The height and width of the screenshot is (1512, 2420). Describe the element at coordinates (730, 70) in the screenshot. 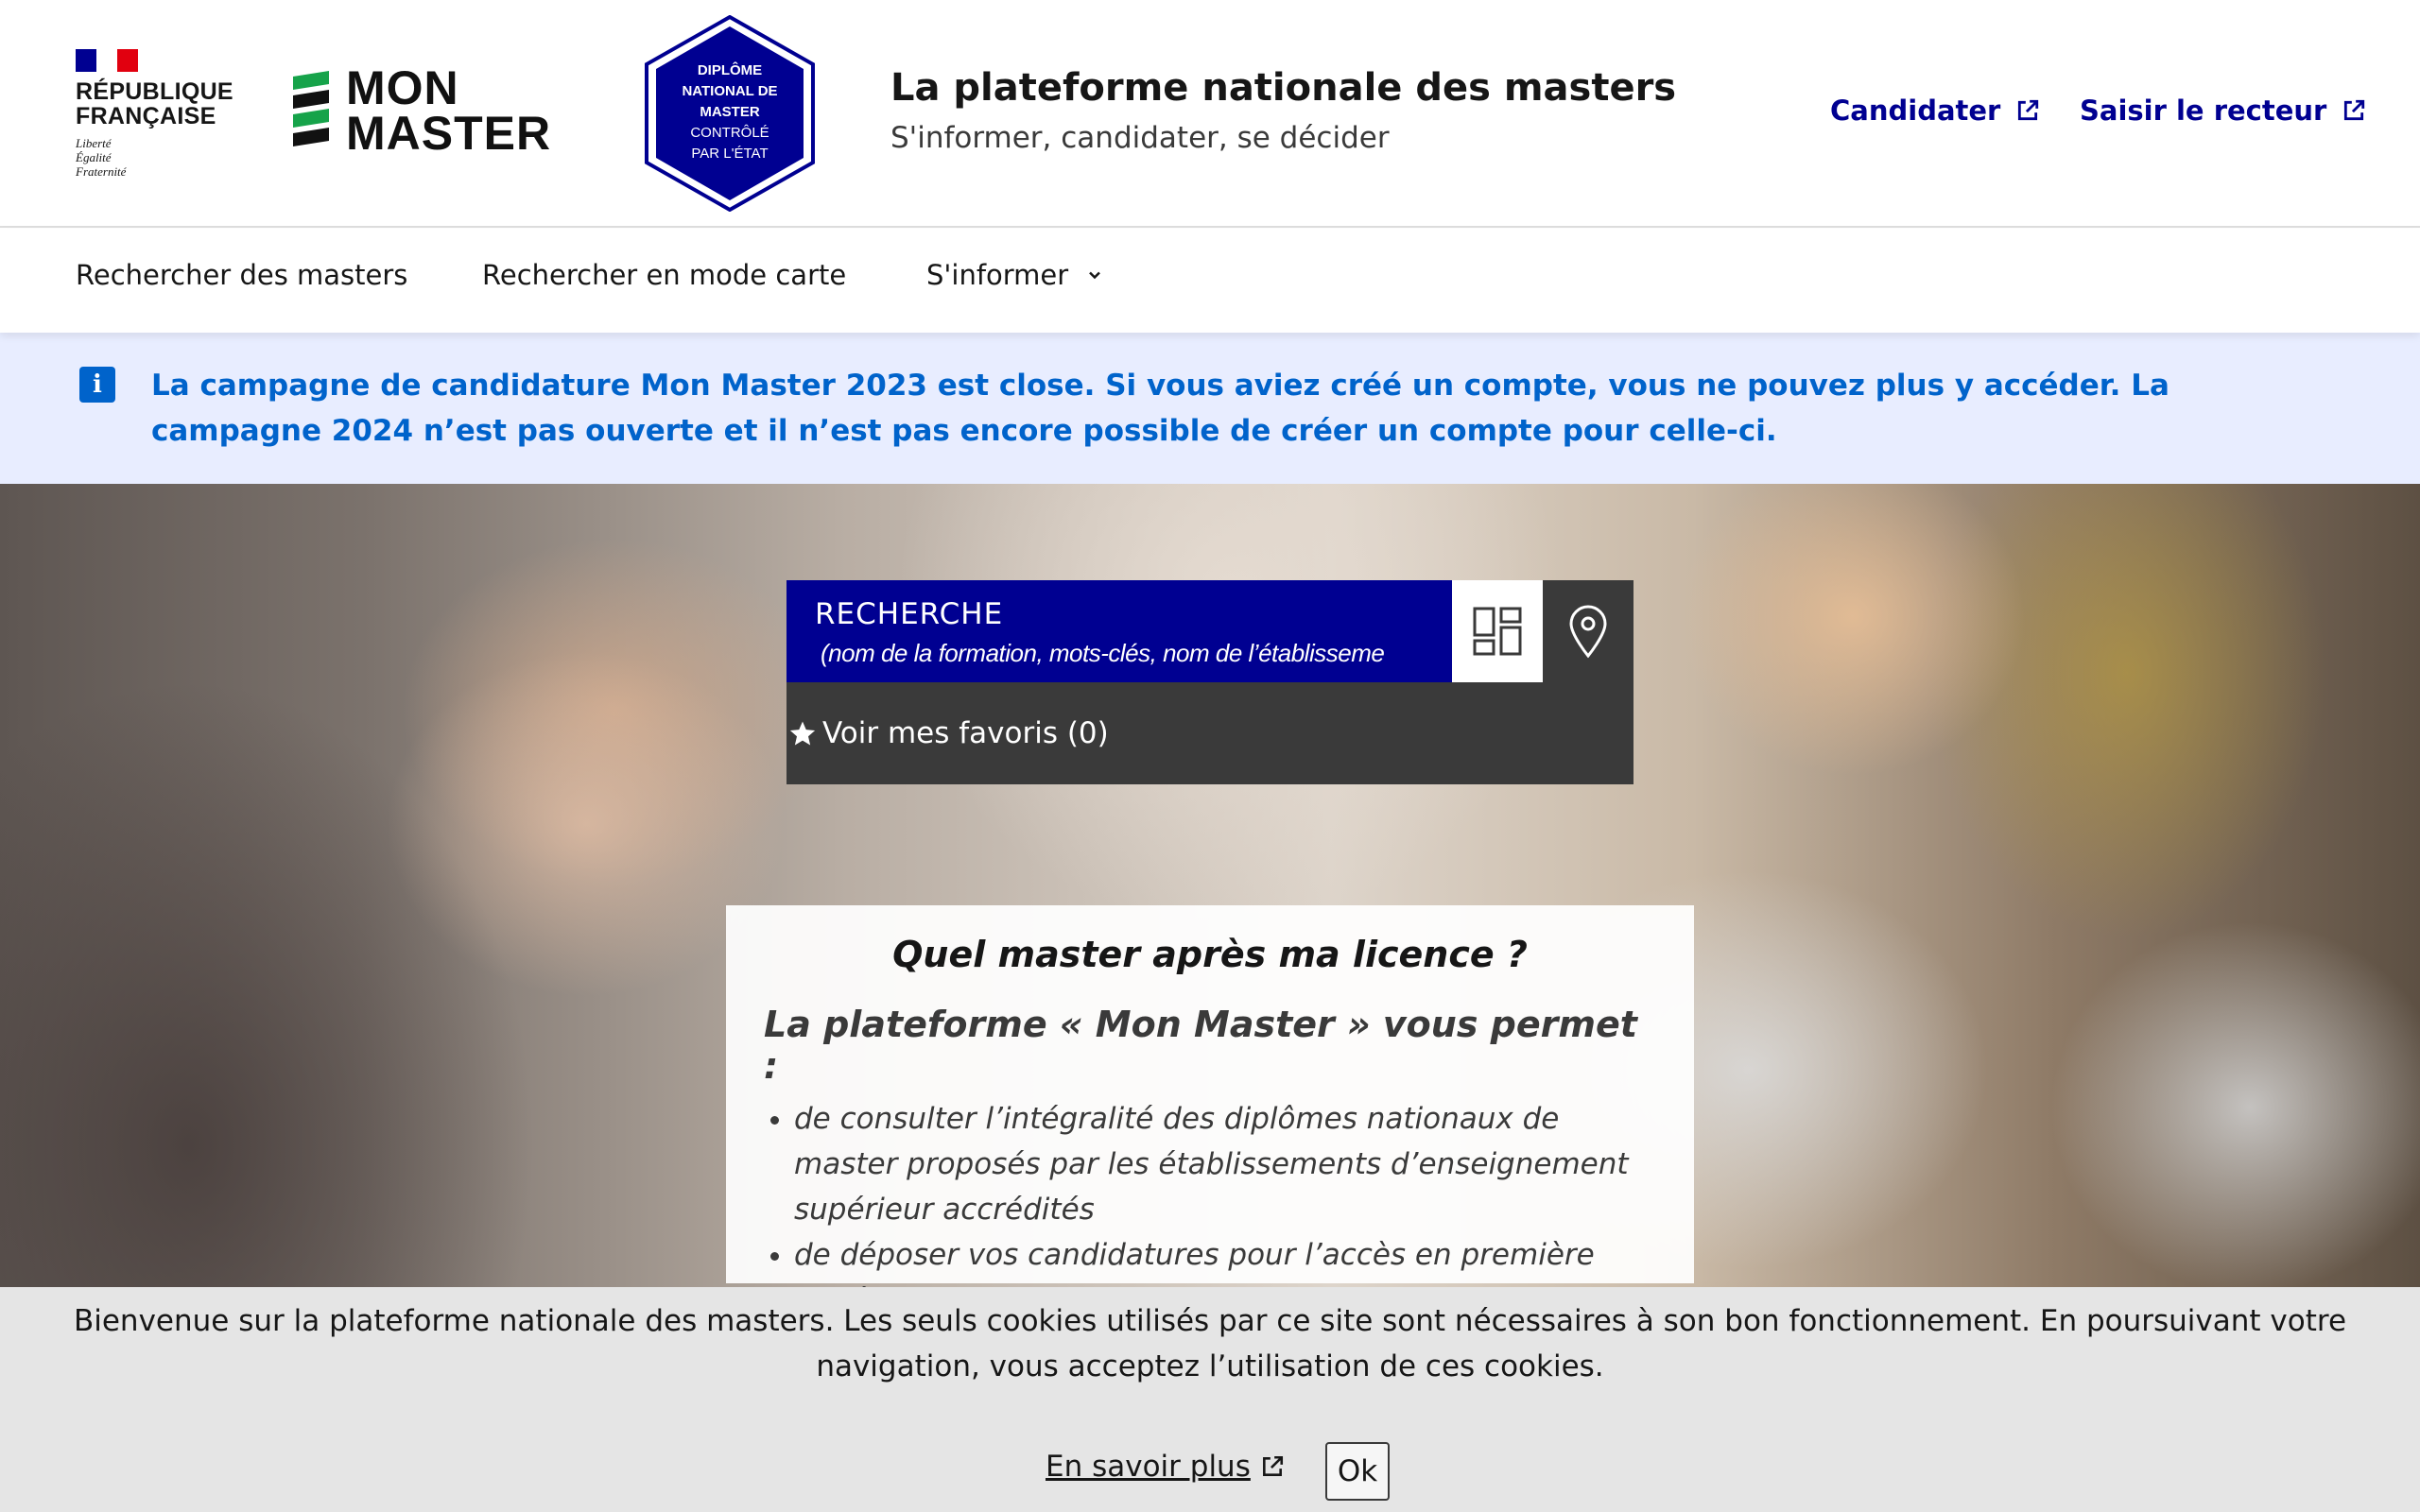

I see `badge-line1: DIPLÔME` at that location.